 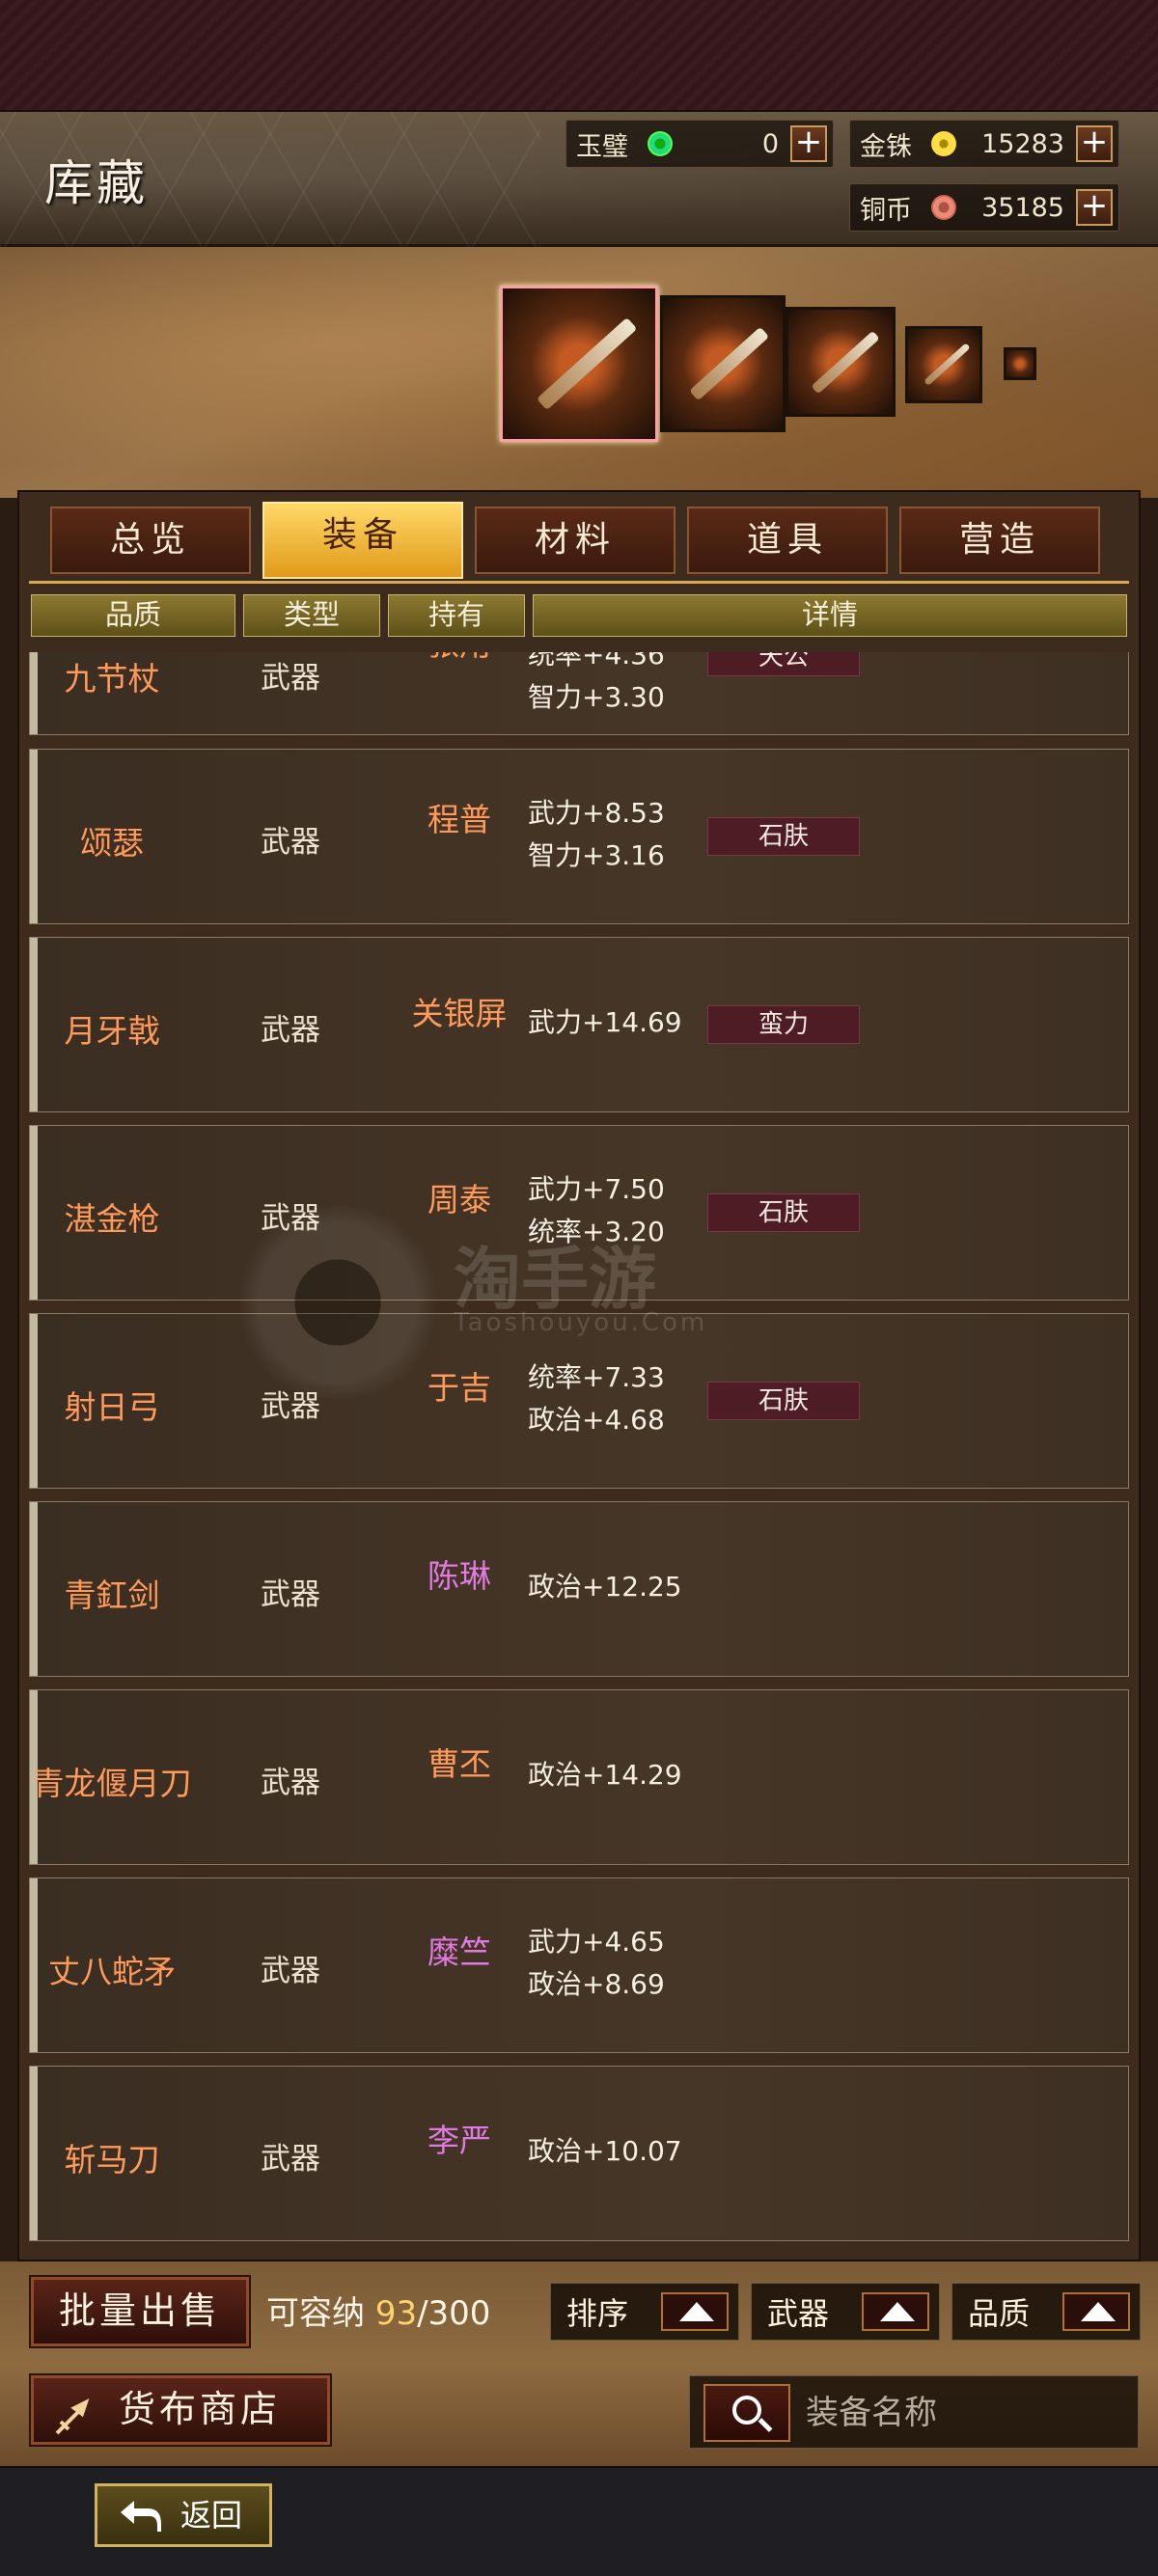 I want to click on type-filter-dropdown: 武器, so click(x=845, y=2312).